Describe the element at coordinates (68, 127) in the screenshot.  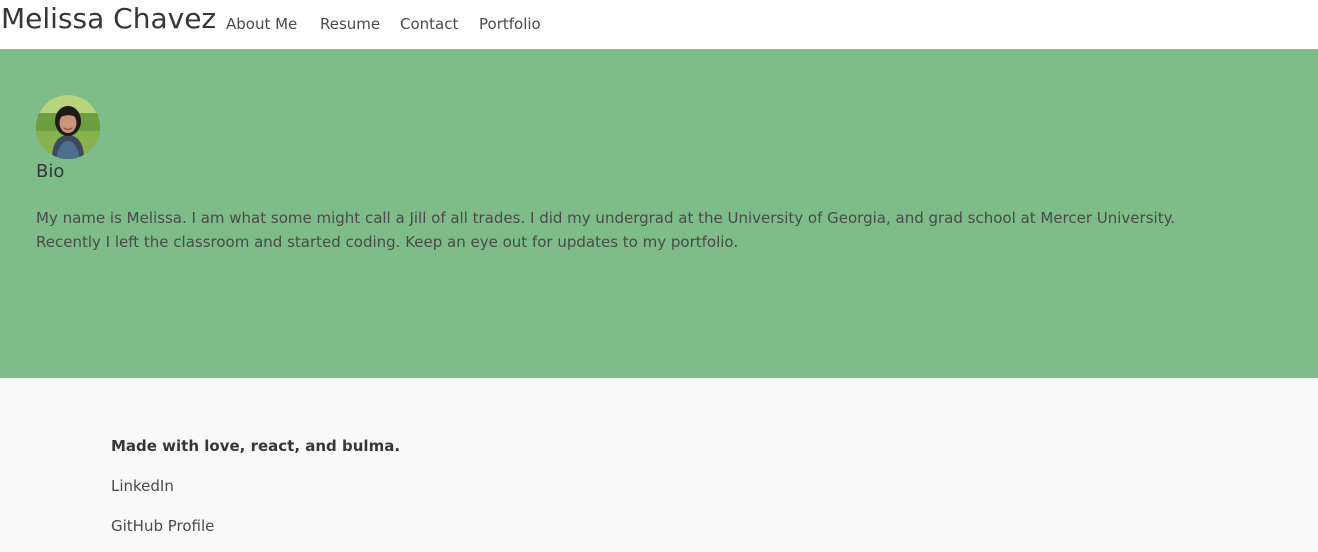
I see `avatar` at that location.